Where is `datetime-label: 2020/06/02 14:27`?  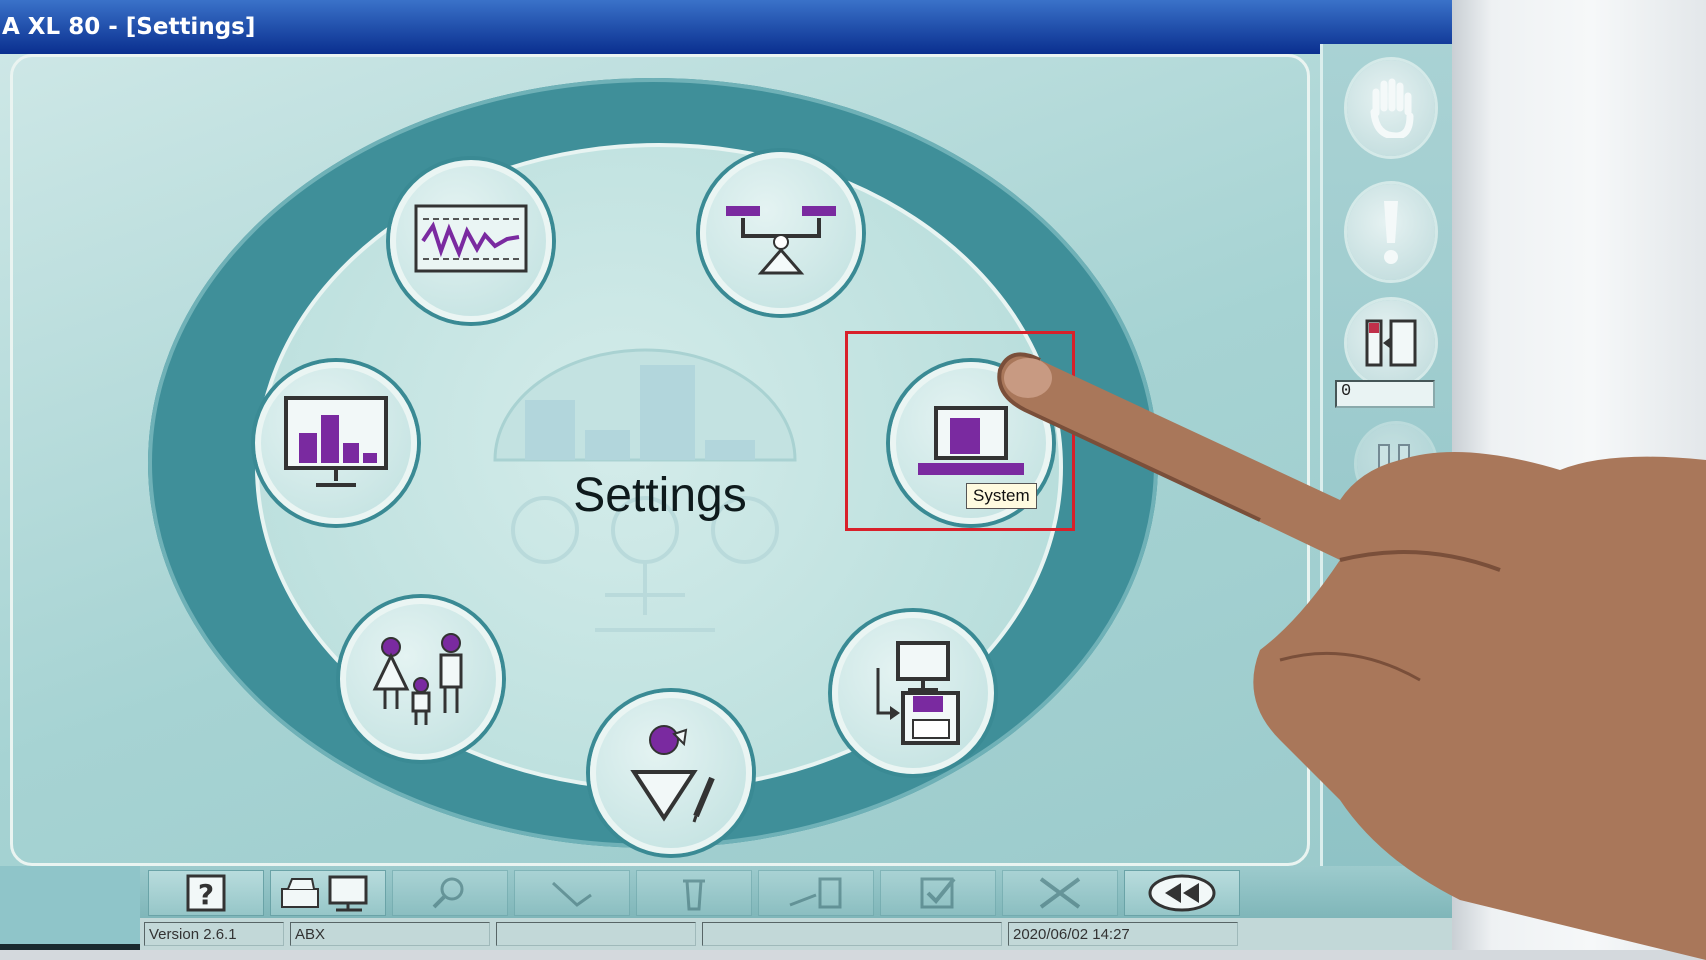 datetime-label: 2020/06/02 14:27 is located at coordinates (1123, 934).